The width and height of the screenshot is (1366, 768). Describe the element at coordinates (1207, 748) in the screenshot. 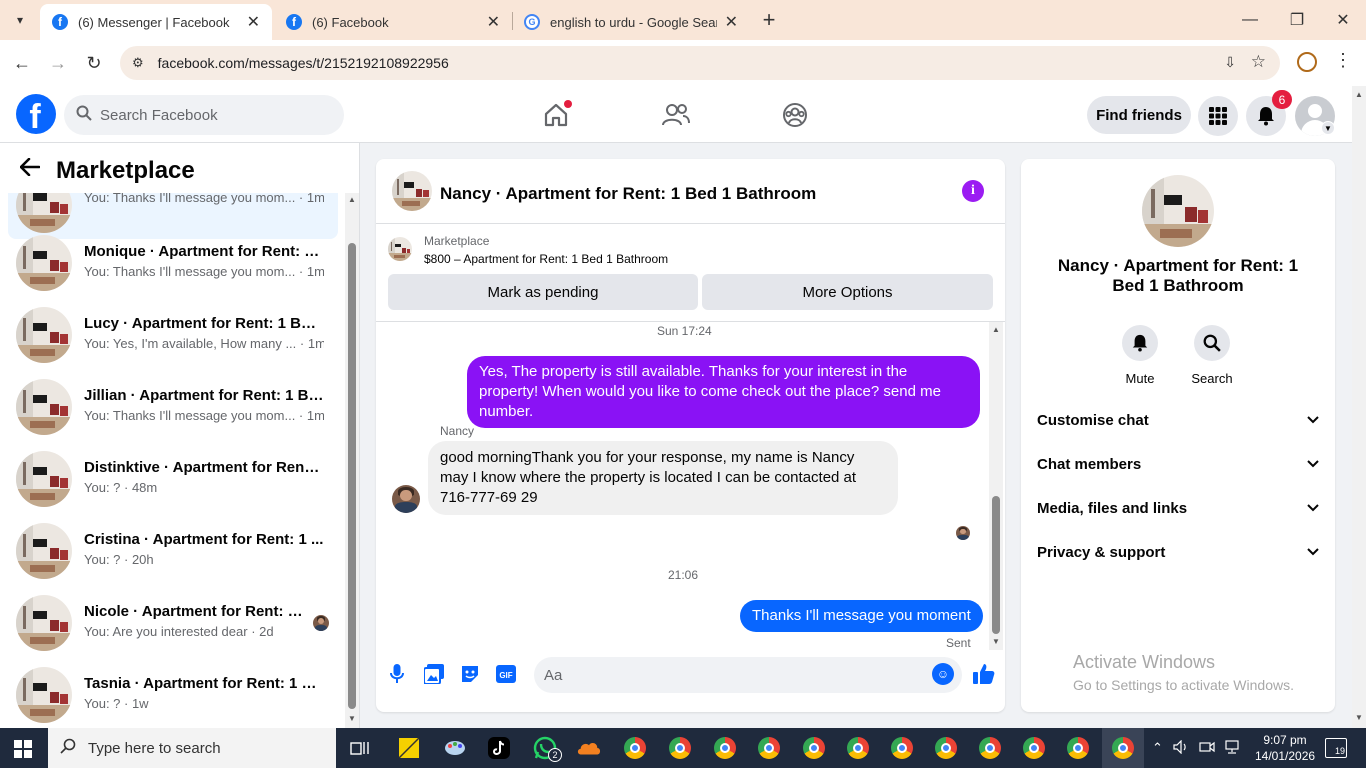

I see `meet-now-icon` at that location.